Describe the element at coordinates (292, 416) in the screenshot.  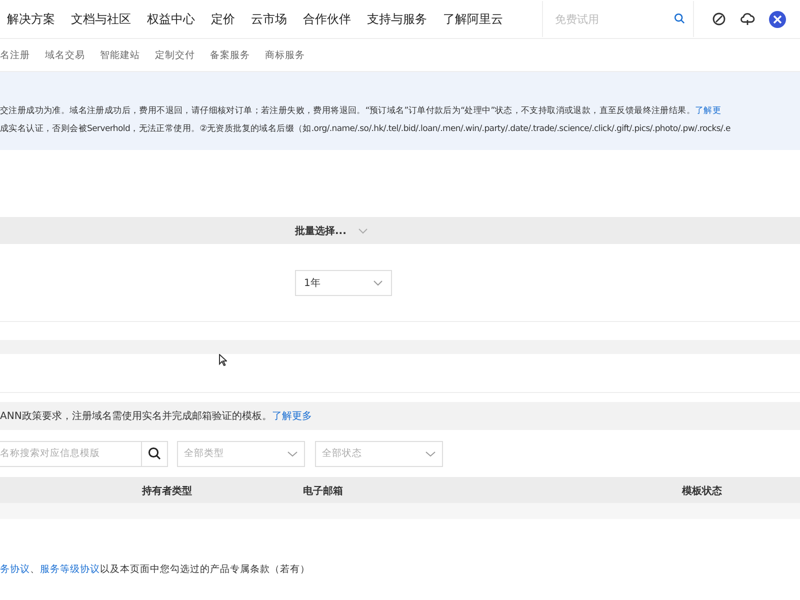
I see `learn-more-link: 了解更多` at that location.